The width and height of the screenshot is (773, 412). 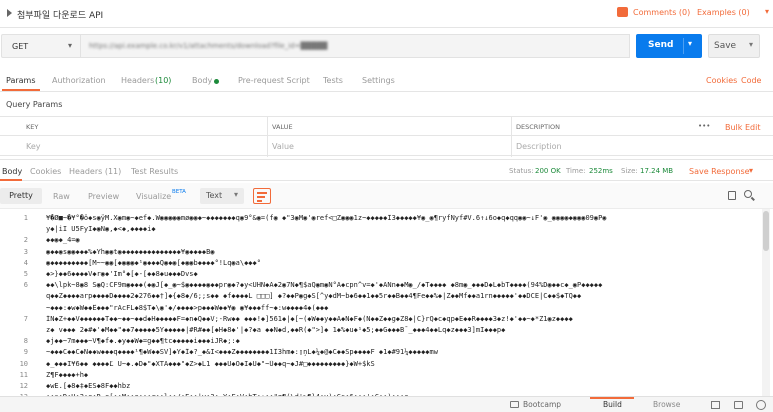 I want to click on tab-test-results: Test Results, so click(x=154, y=171).